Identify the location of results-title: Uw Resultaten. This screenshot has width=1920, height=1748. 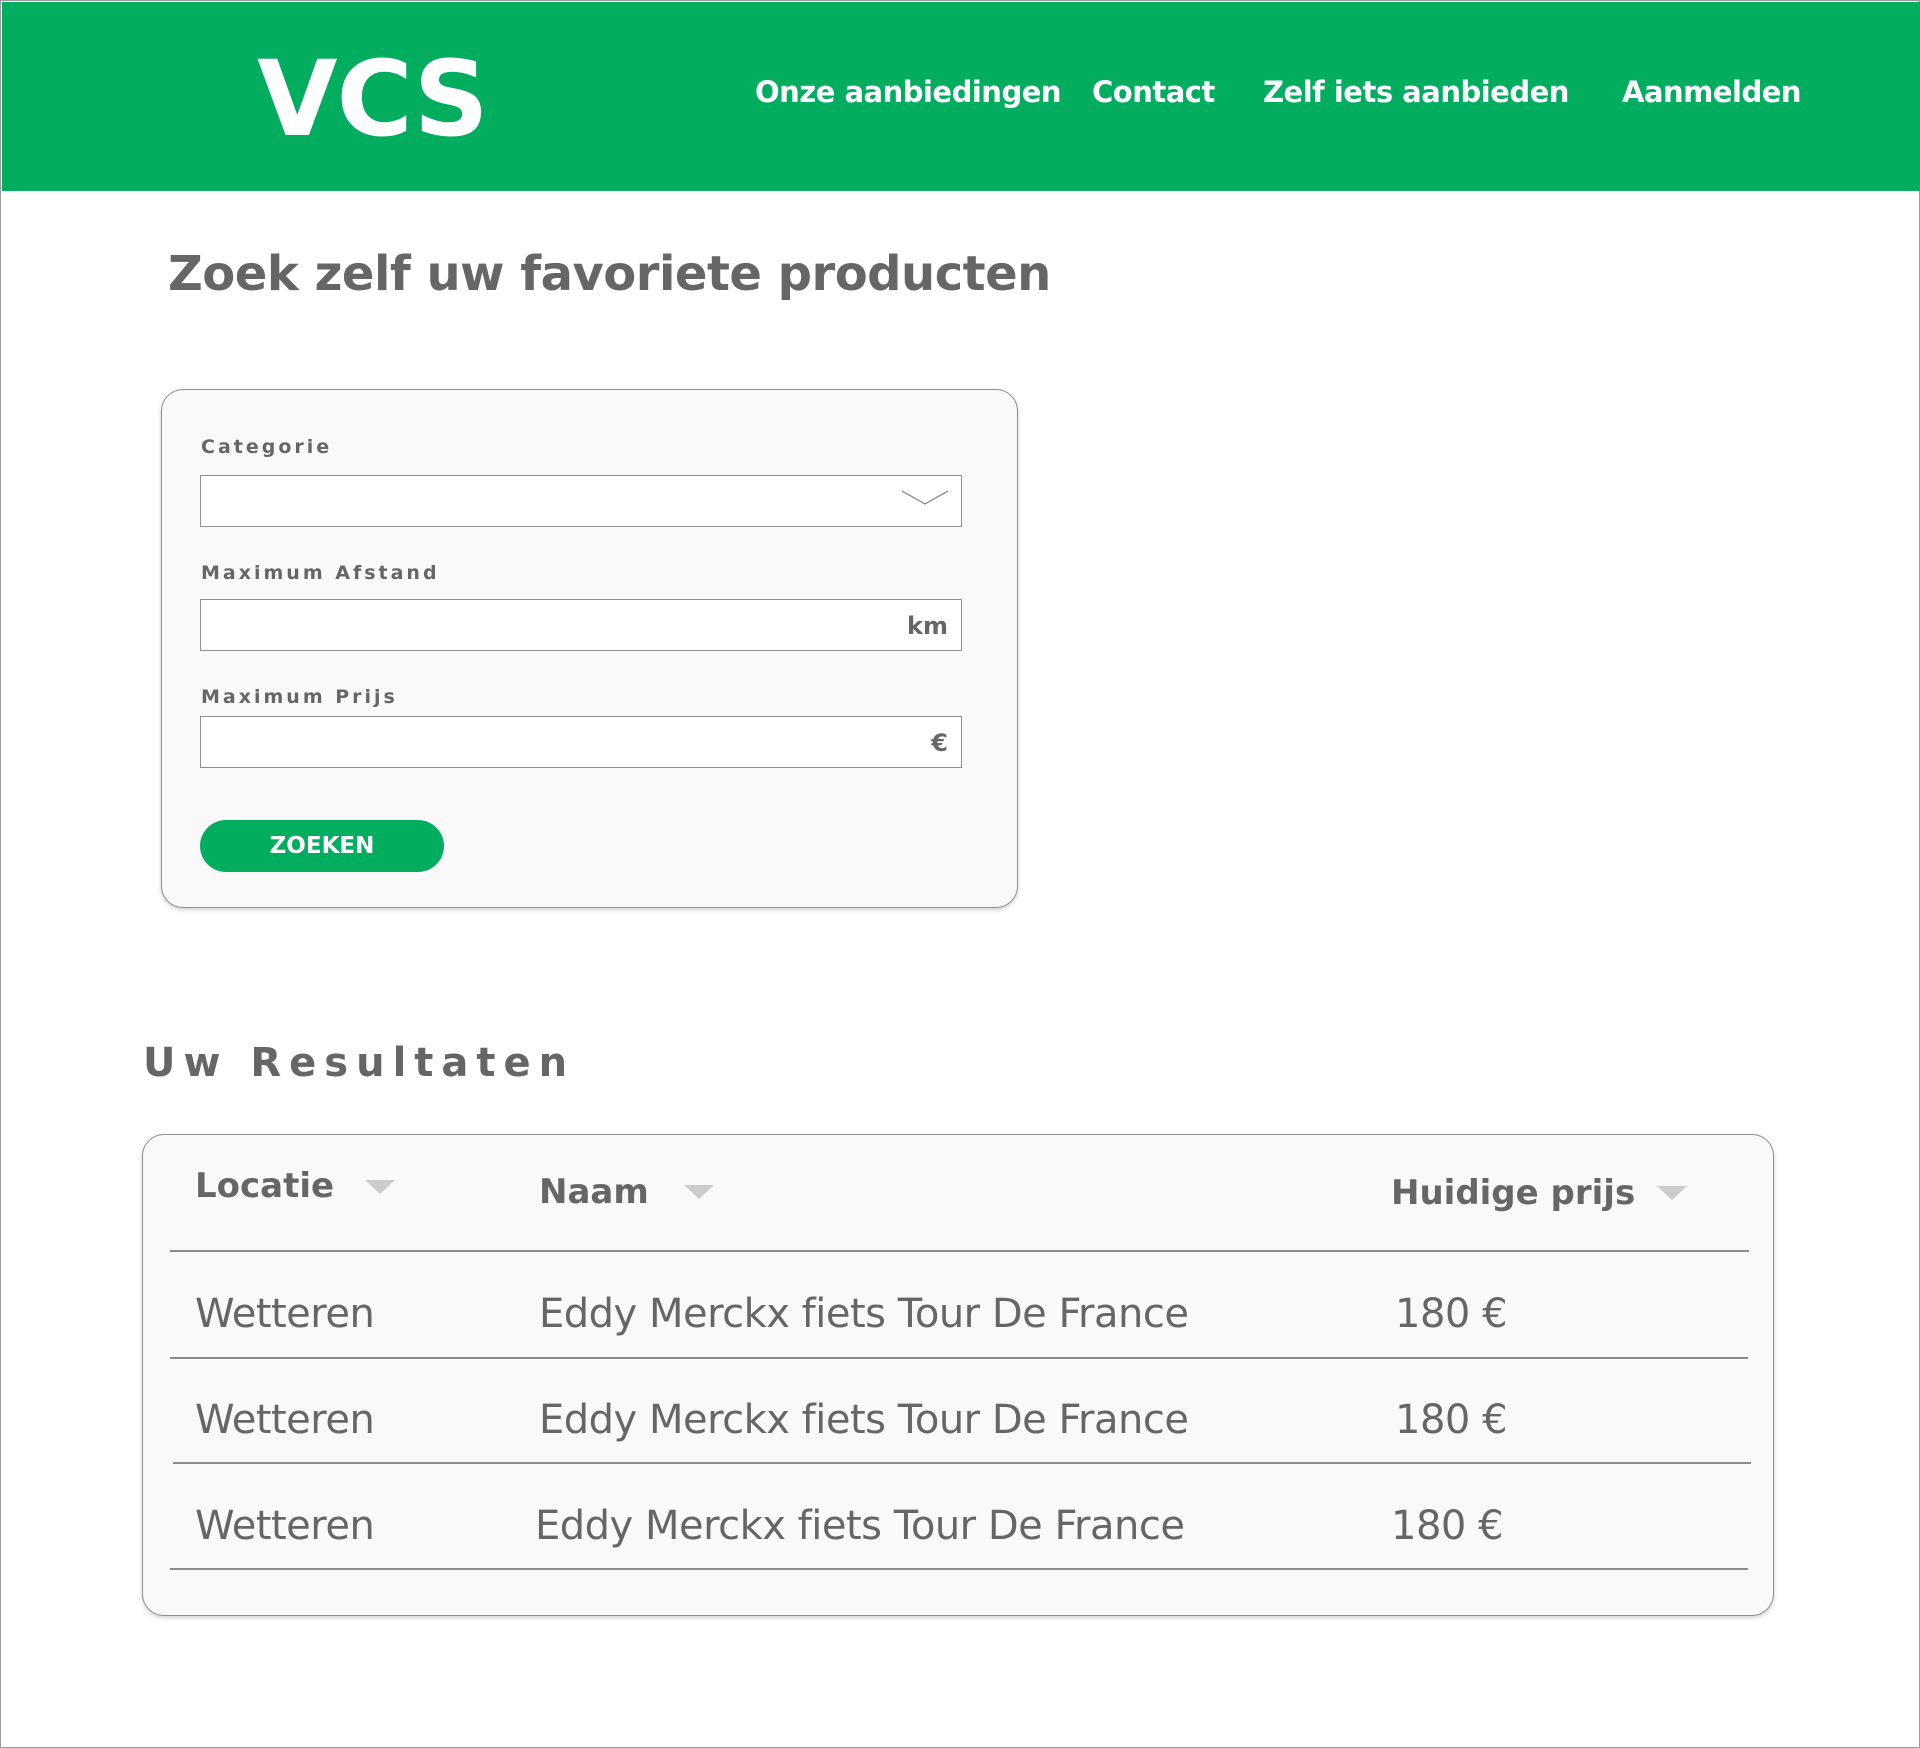
(359, 1063).